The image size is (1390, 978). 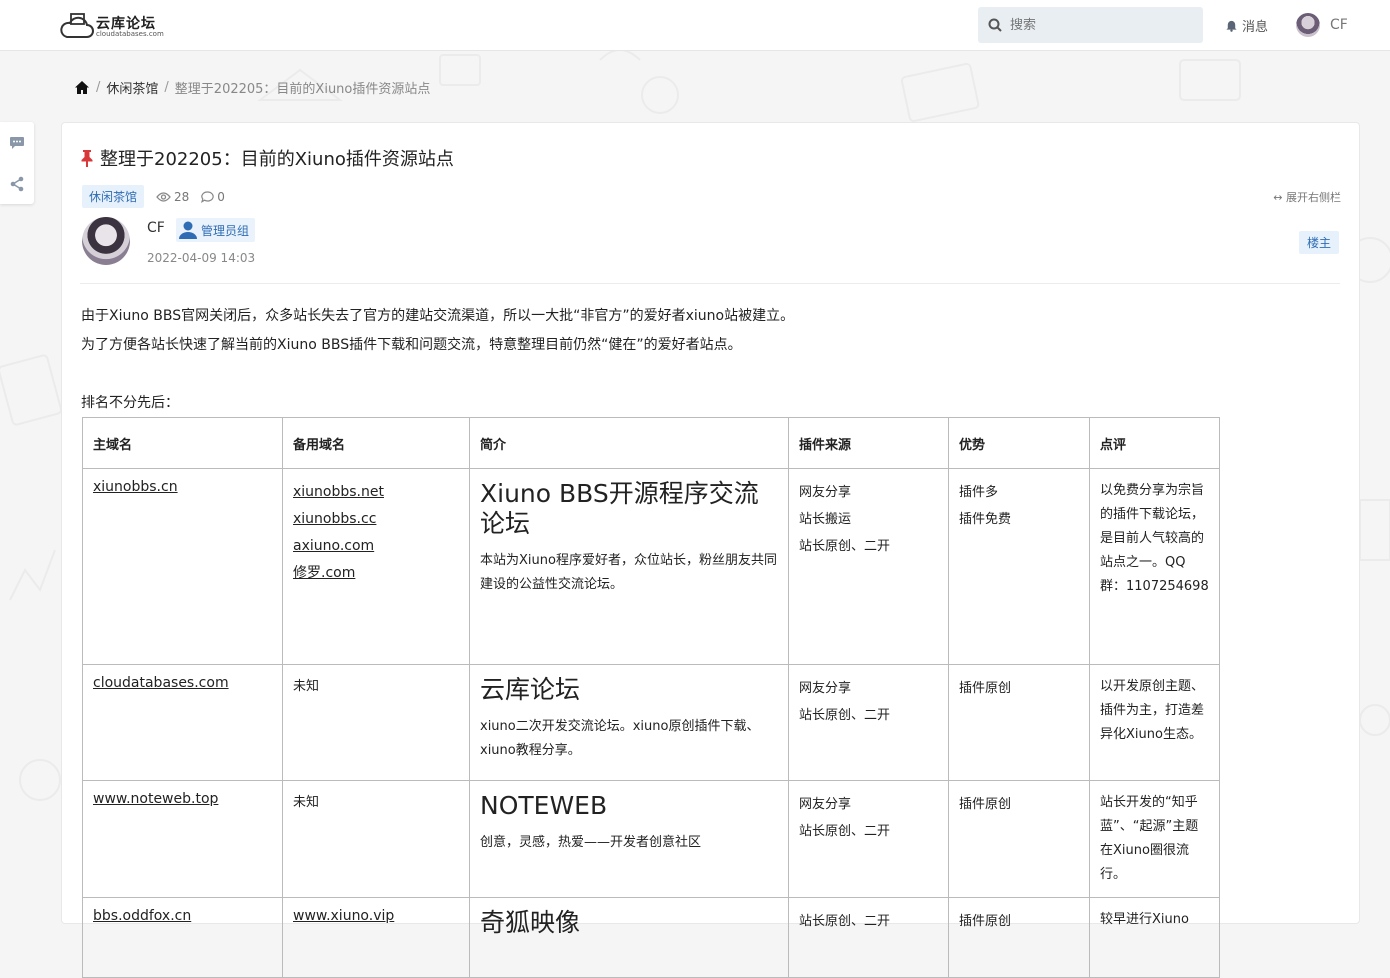 What do you see at coordinates (1154, 937) in the screenshot?
I see `review-text: 较早进行Xiuno` at bounding box center [1154, 937].